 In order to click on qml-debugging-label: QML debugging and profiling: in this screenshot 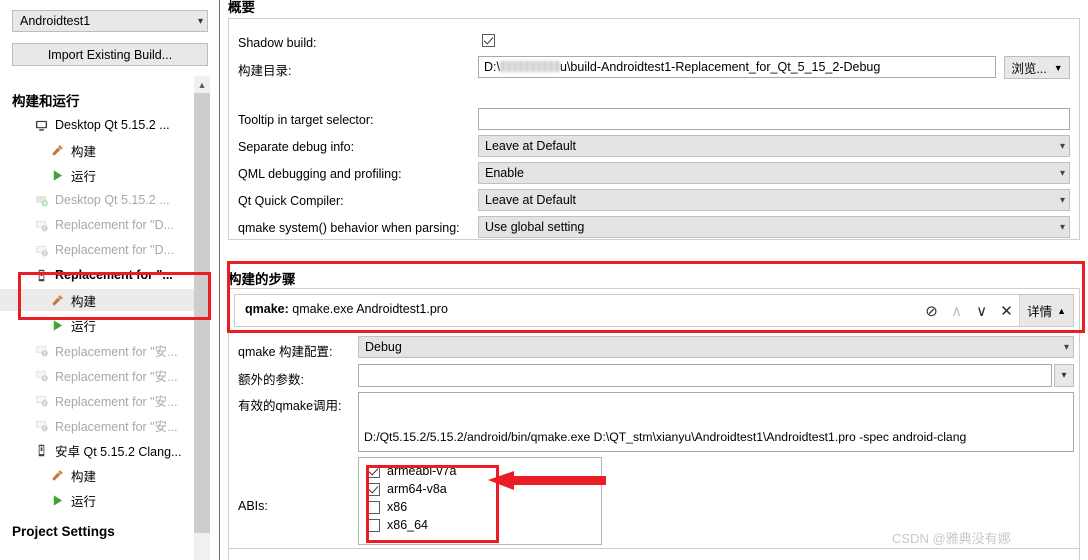, I will do `click(320, 174)`.